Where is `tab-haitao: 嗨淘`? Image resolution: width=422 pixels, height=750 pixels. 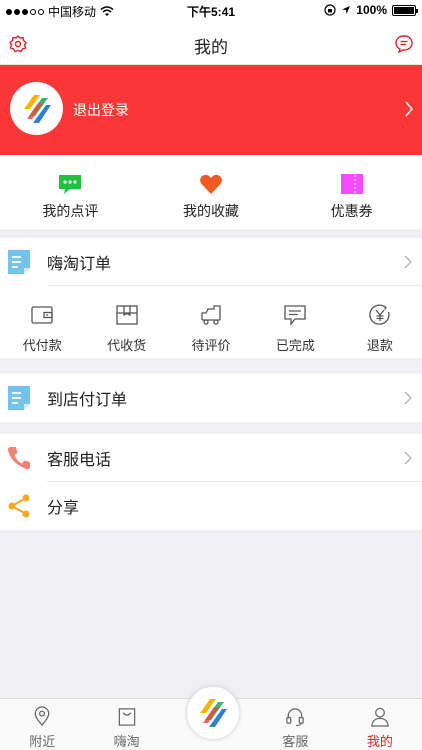
tab-haitao: 嗨淘 is located at coordinates (126, 724).